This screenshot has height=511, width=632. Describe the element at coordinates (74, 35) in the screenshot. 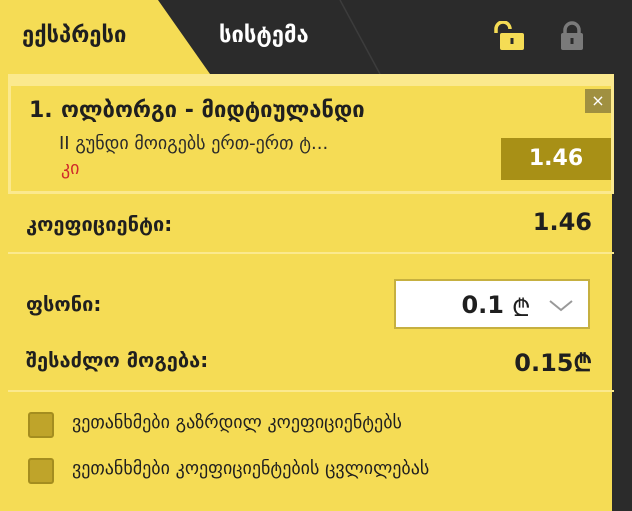

I see `tab-express-label: ექსპრესი` at that location.